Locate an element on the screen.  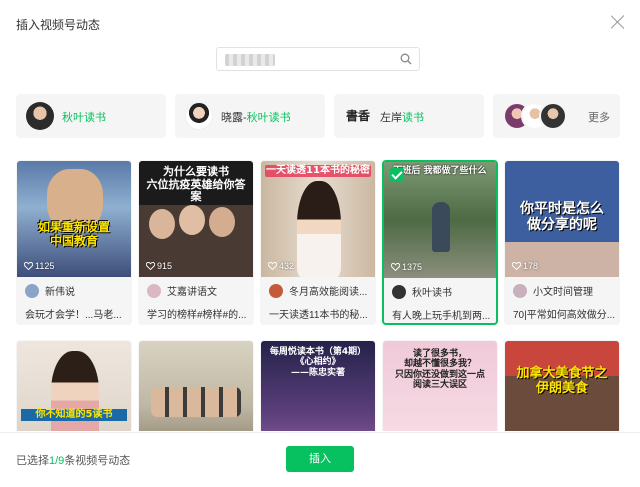
more-link: 更多 is located at coordinates (599, 117).